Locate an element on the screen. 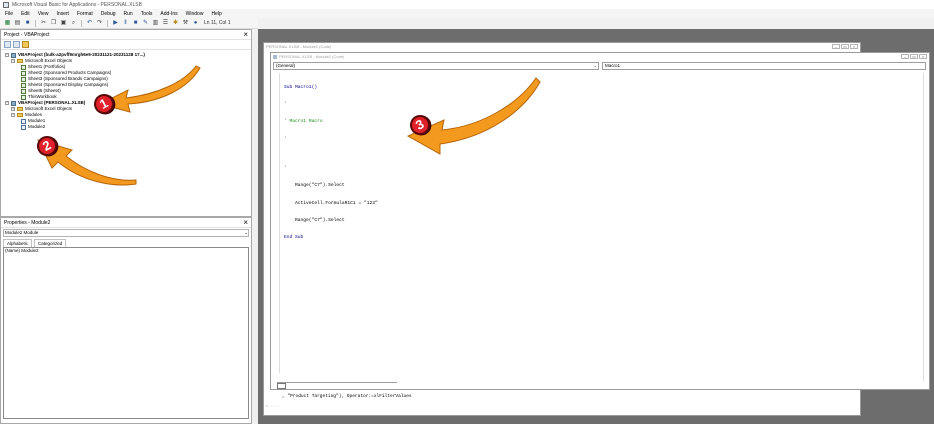 Image resolution: width=934 pixels, height=424 pixels. properties-title-bar: Properties - Module2 × is located at coordinates (126, 223).